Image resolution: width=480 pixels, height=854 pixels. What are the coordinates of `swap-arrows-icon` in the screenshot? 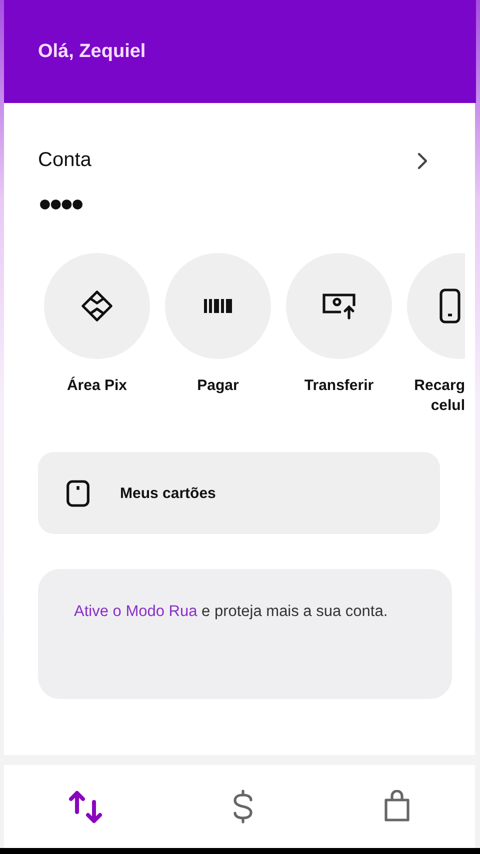 It's located at (86, 807).